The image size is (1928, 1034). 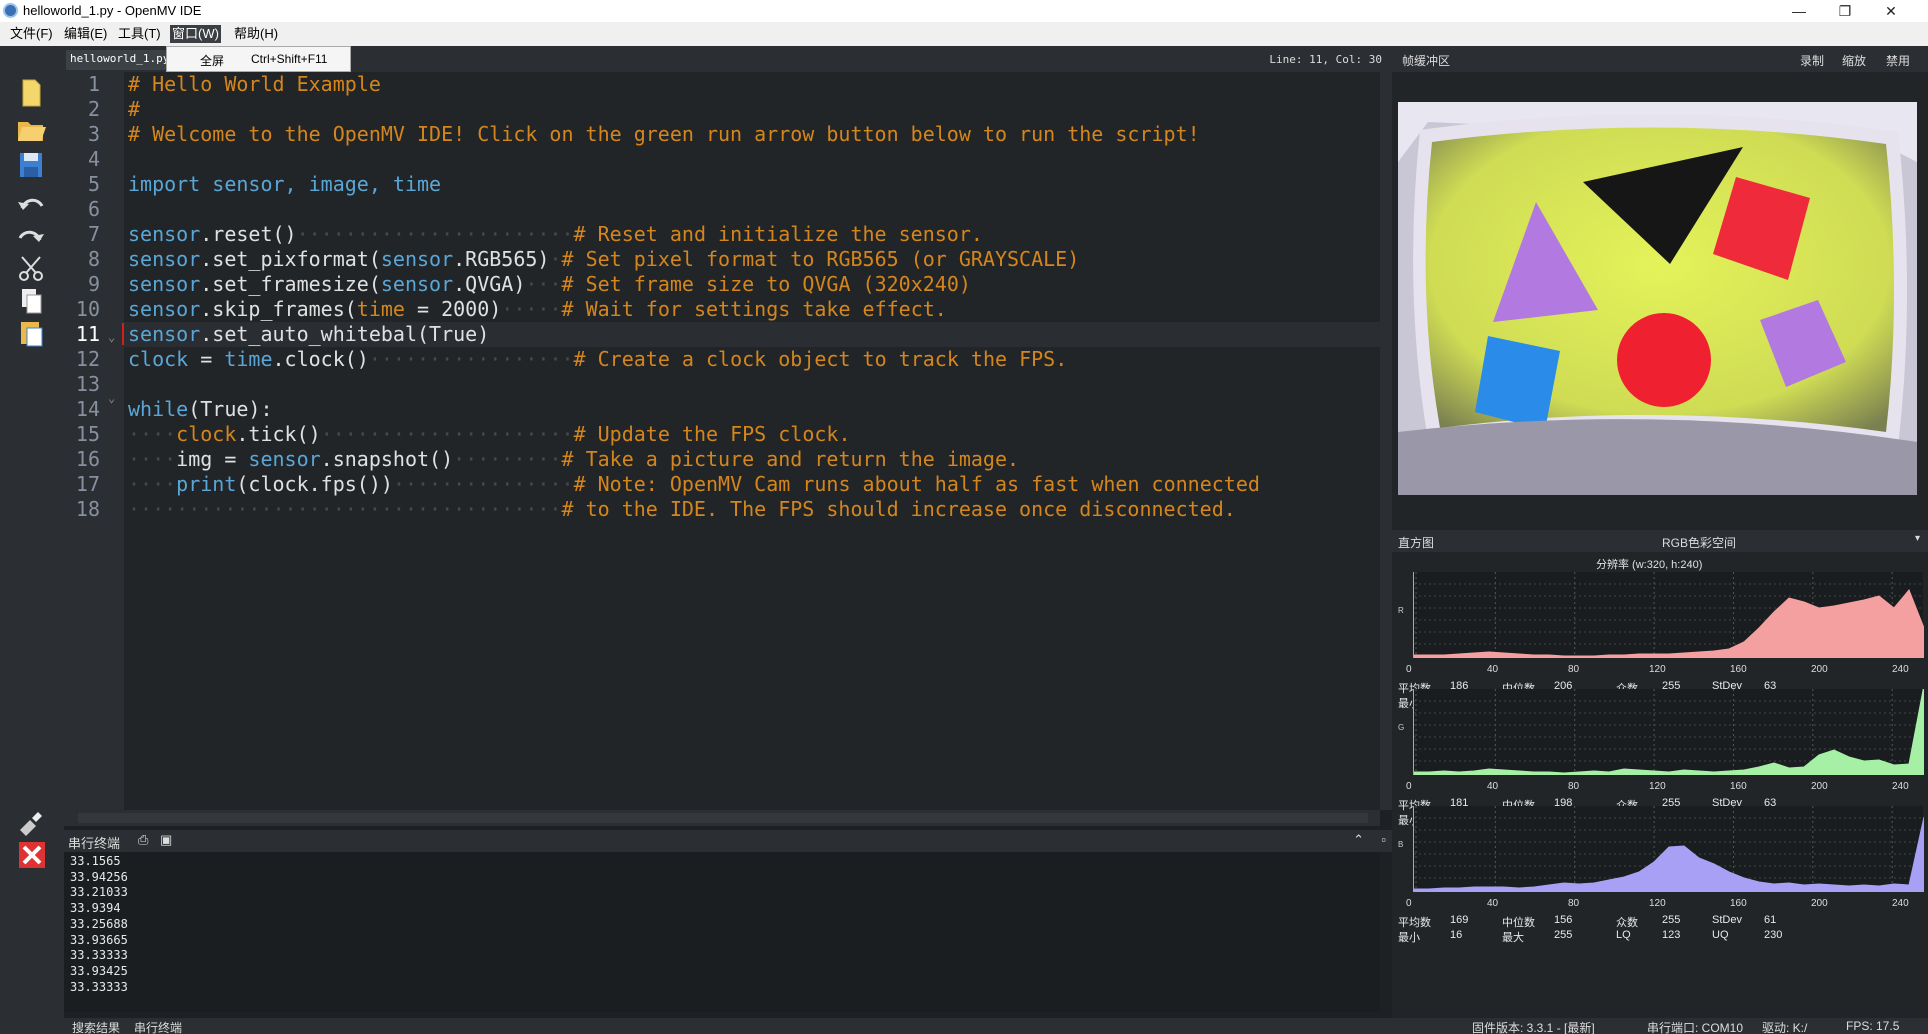 I want to click on terminal-clear-icon: ⎙, so click(x=143, y=840).